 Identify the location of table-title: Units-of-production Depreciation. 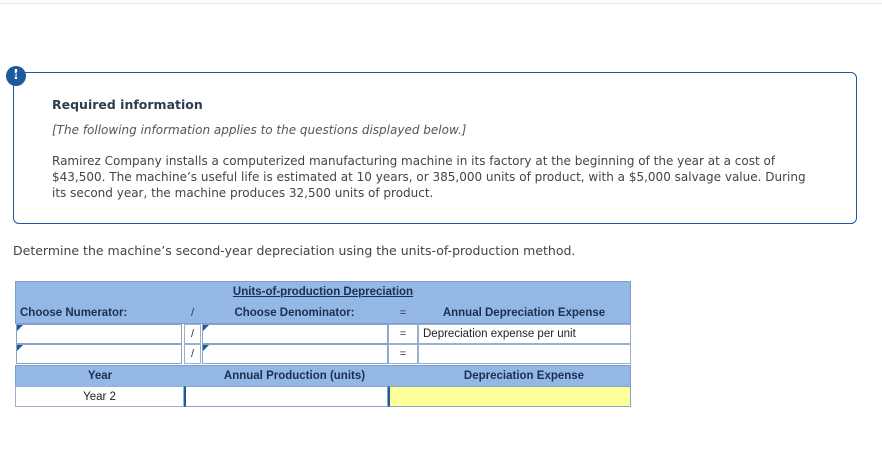
(323, 291).